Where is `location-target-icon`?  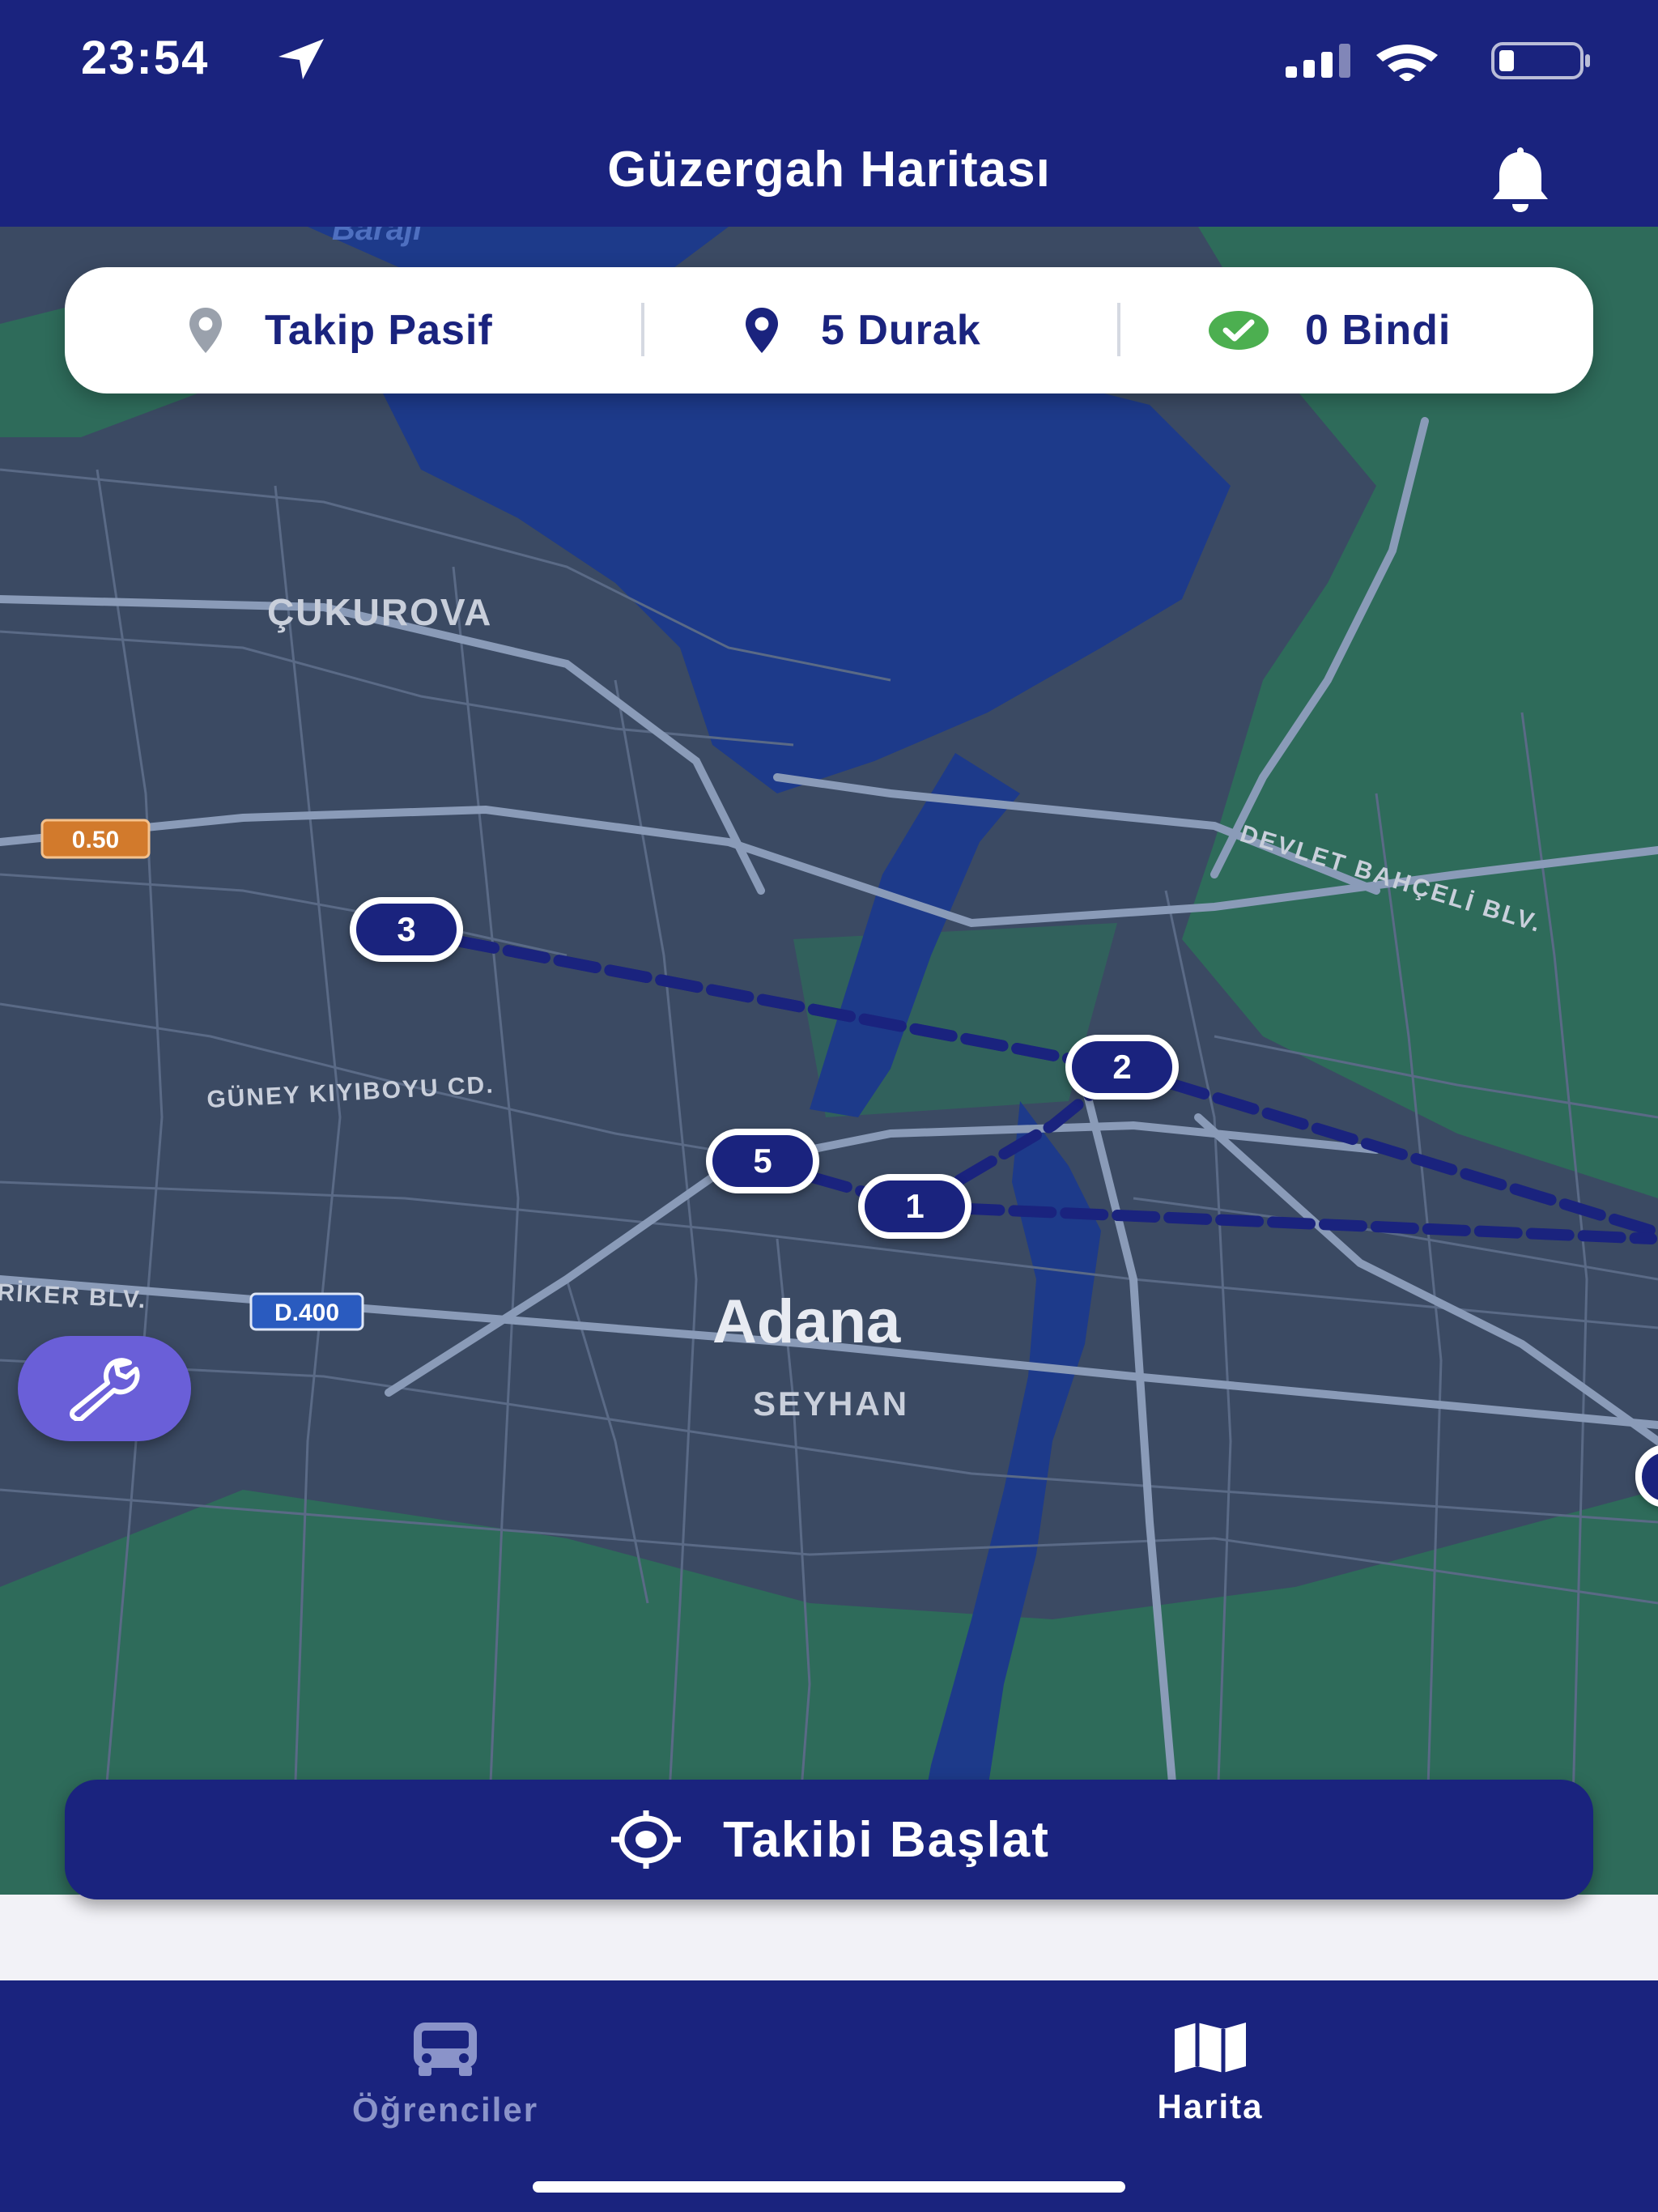
location-target-icon is located at coordinates (646, 1840).